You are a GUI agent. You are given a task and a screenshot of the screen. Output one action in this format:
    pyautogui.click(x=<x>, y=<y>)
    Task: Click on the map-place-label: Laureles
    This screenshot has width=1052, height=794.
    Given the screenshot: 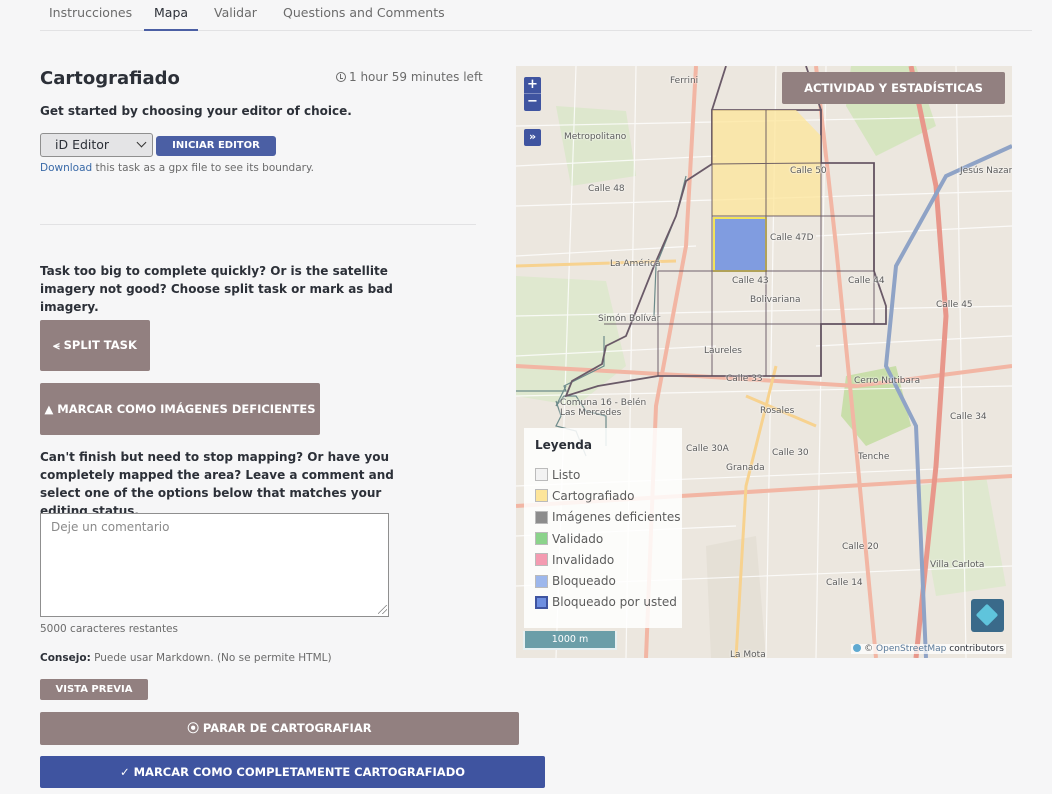 What is the action you would take?
    pyautogui.click(x=723, y=351)
    